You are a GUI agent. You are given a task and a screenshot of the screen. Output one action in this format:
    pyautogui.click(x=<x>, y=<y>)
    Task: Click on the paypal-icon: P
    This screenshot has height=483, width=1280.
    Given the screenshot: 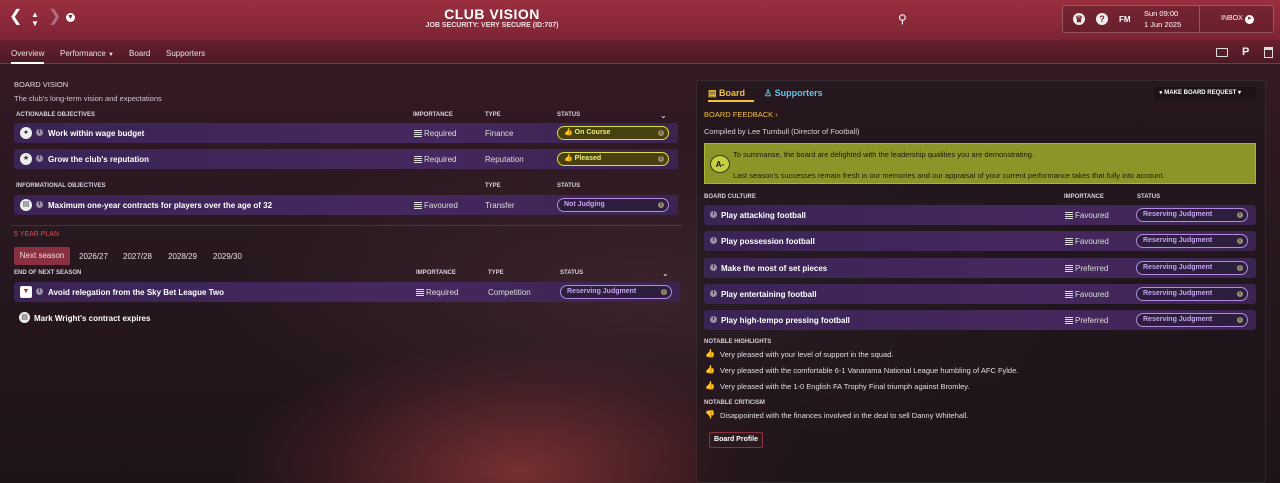 What is the action you would take?
    pyautogui.click(x=1245, y=52)
    